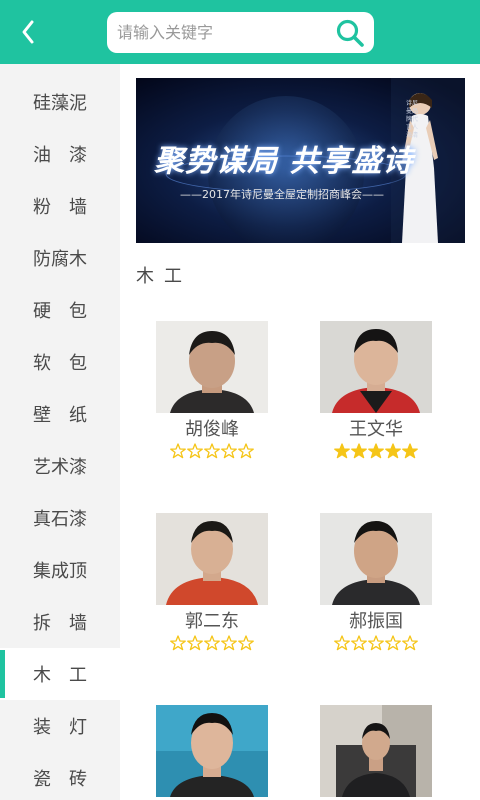  Describe the element at coordinates (376, 429) in the screenshot. I see `worker-name: 王文华` at that location.